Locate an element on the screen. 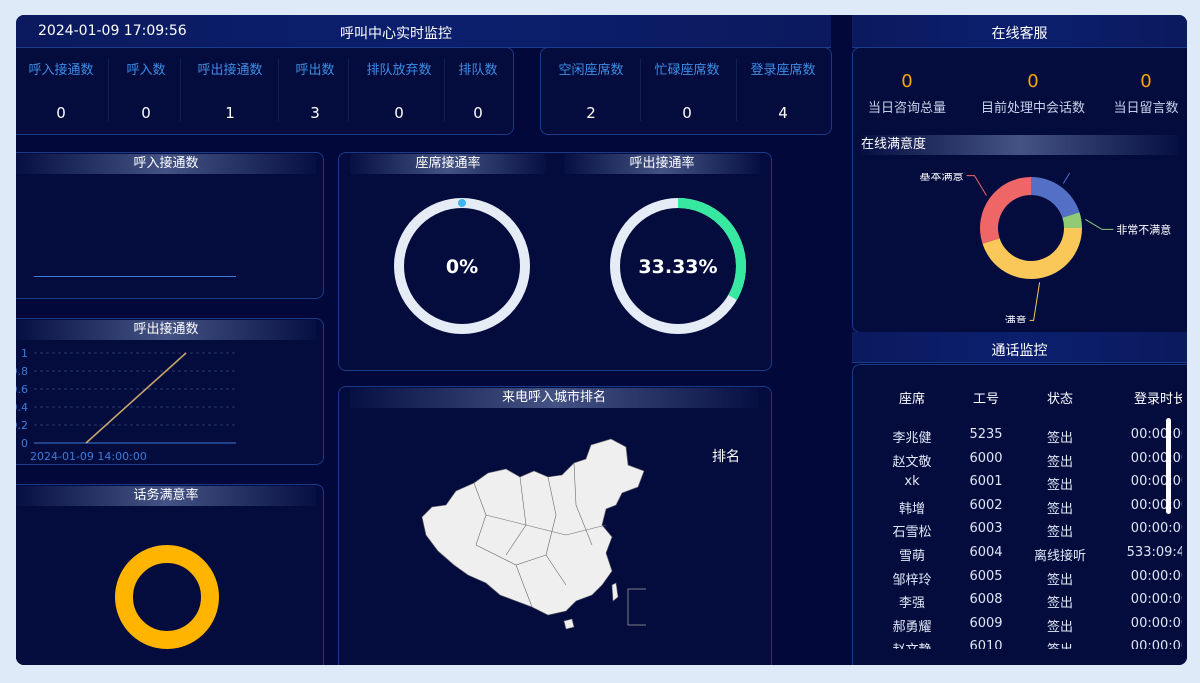  header-datetime: 2024-01-09 17:09:56 is located at coordinates (112, 31).